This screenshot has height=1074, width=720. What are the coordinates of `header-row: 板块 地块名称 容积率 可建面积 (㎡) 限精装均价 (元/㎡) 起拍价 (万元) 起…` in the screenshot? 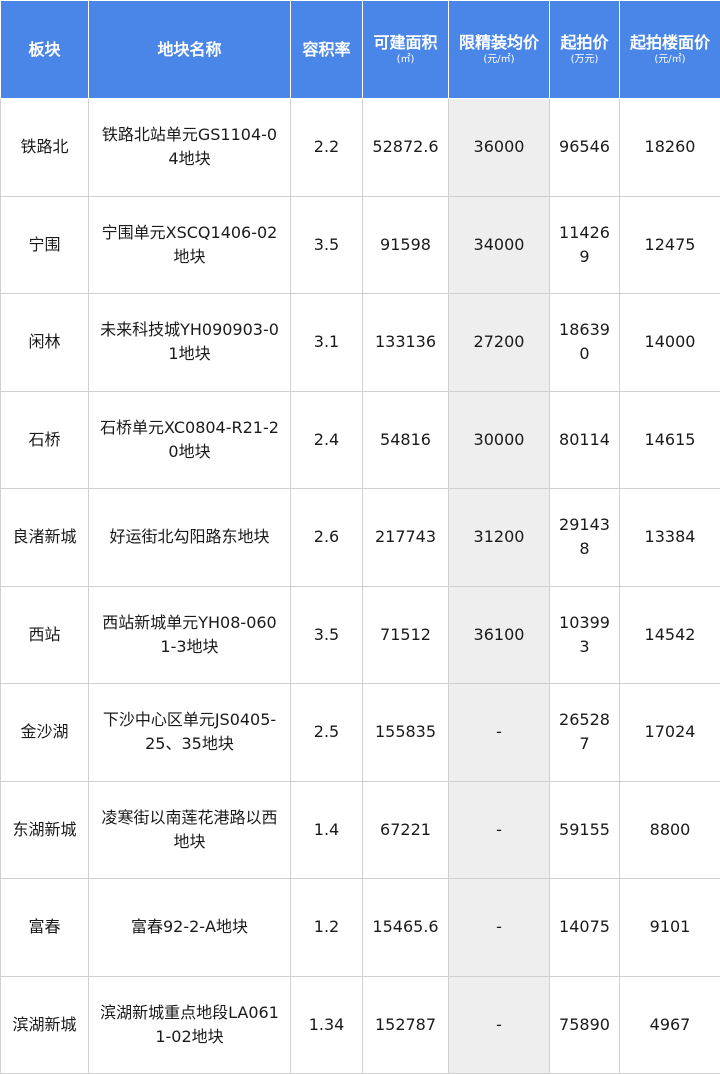 It's located at (360, 49).